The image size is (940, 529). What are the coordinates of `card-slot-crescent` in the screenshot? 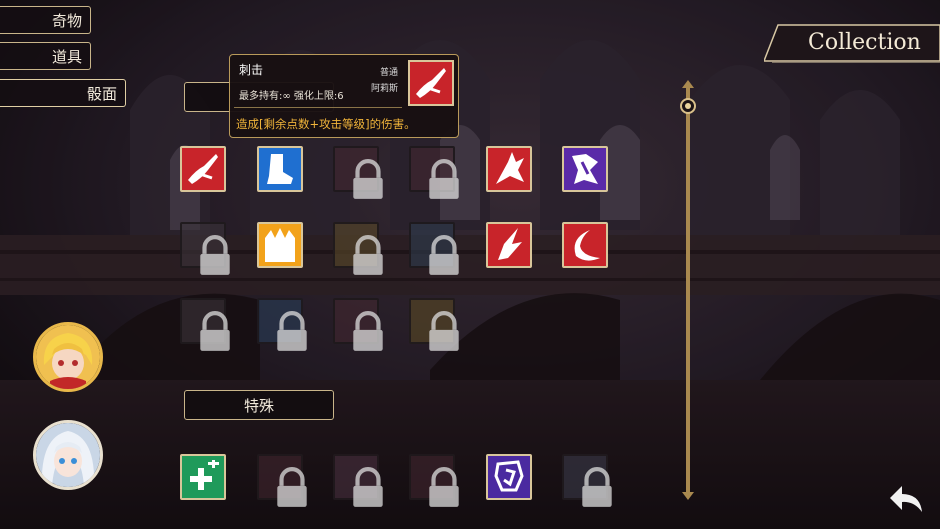 It's located at (585, 245).